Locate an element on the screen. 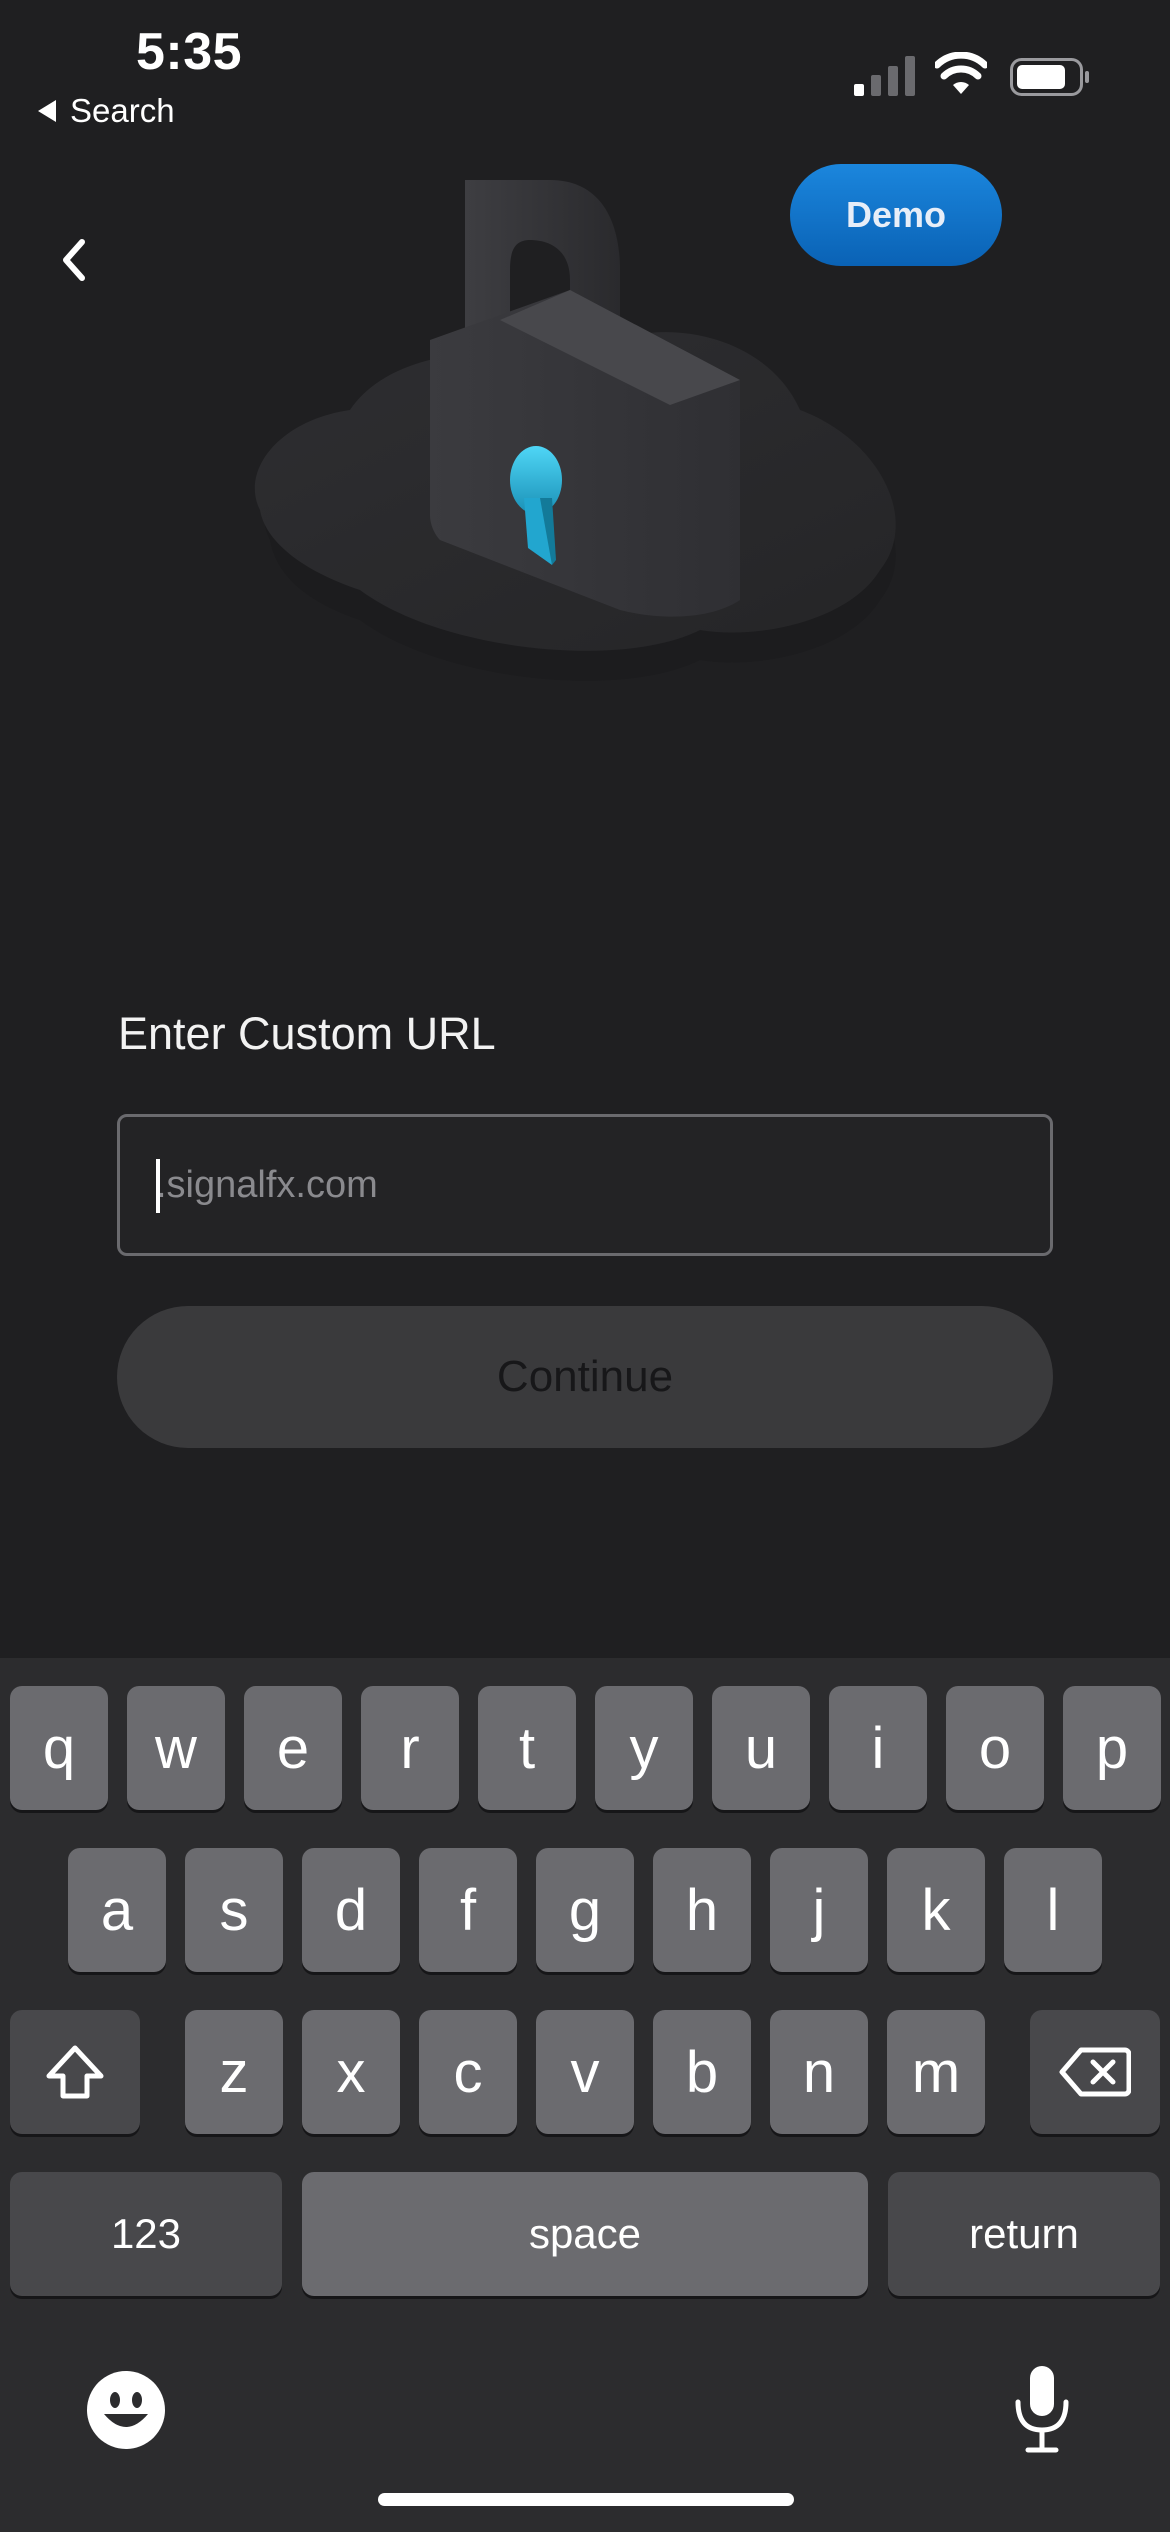  battery-icon is located at coordinates (1049, 77).